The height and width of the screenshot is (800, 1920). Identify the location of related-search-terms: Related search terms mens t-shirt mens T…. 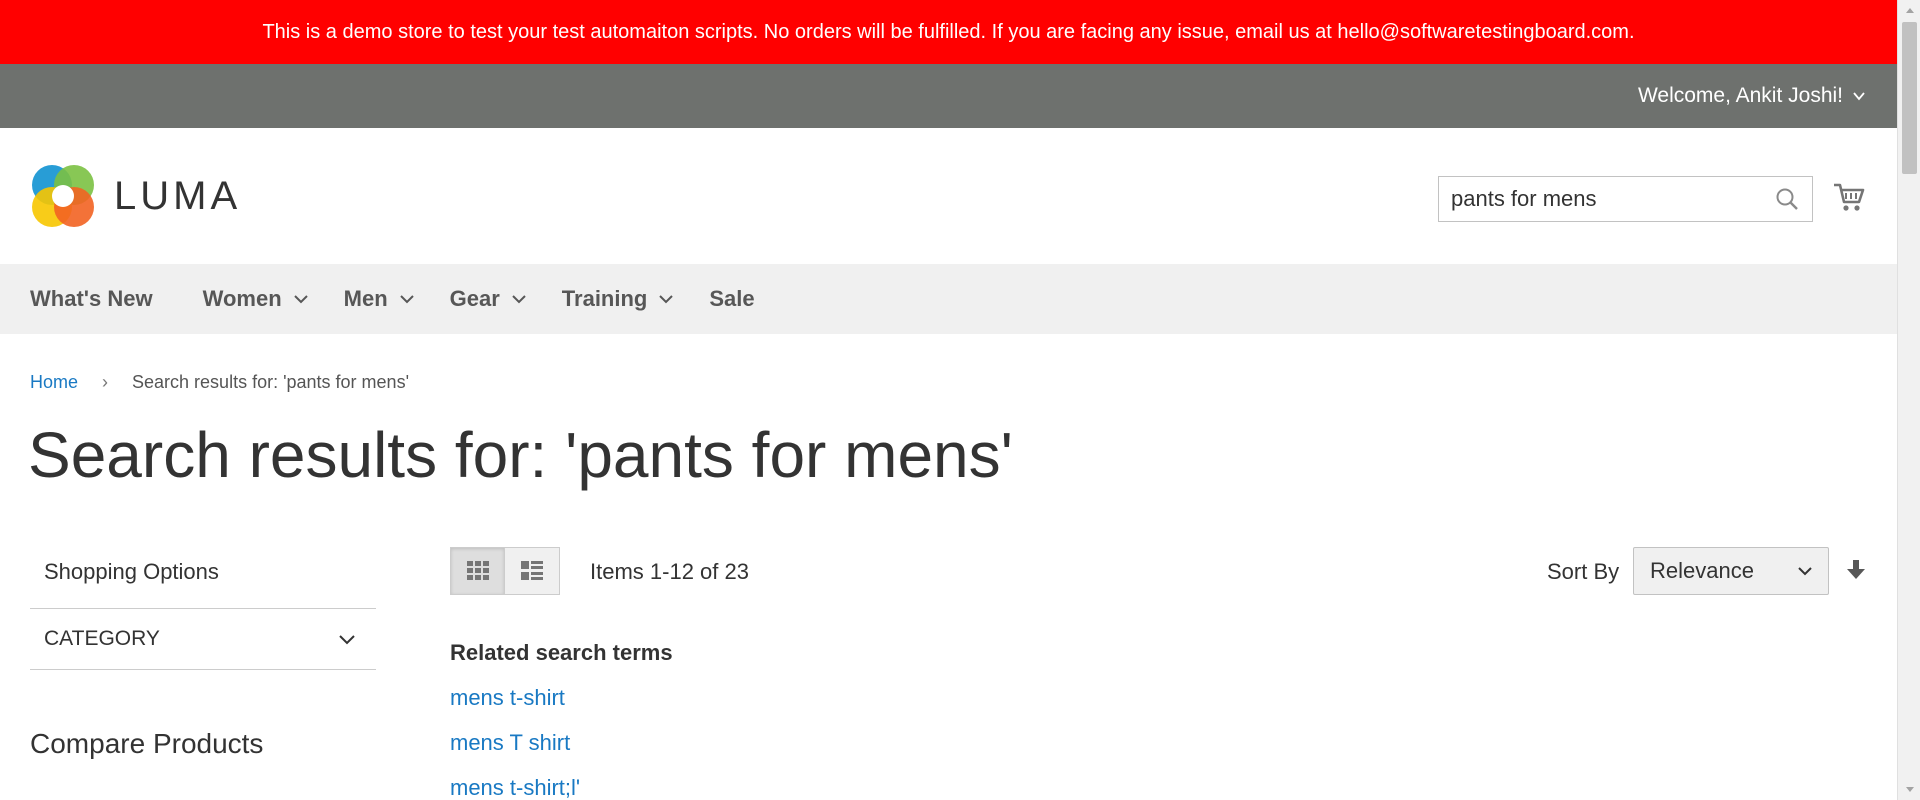
(561, 720).